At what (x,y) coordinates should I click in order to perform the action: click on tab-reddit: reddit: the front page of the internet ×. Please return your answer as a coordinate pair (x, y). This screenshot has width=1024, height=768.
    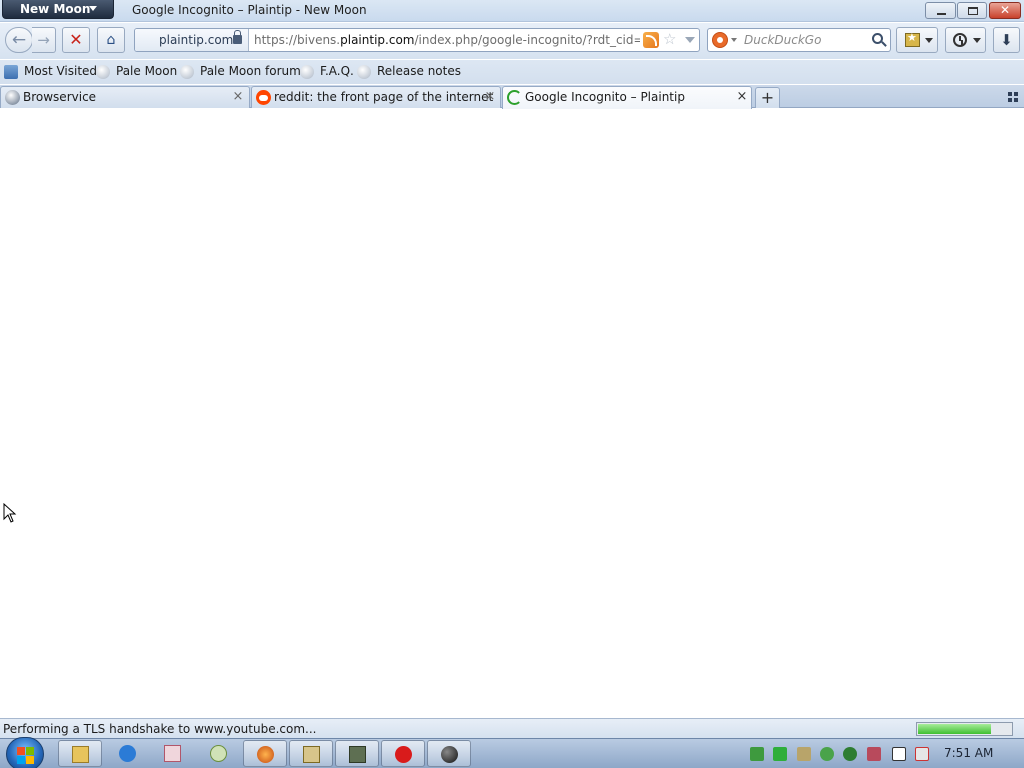
    Looking at the image, I should click on (376, 97).